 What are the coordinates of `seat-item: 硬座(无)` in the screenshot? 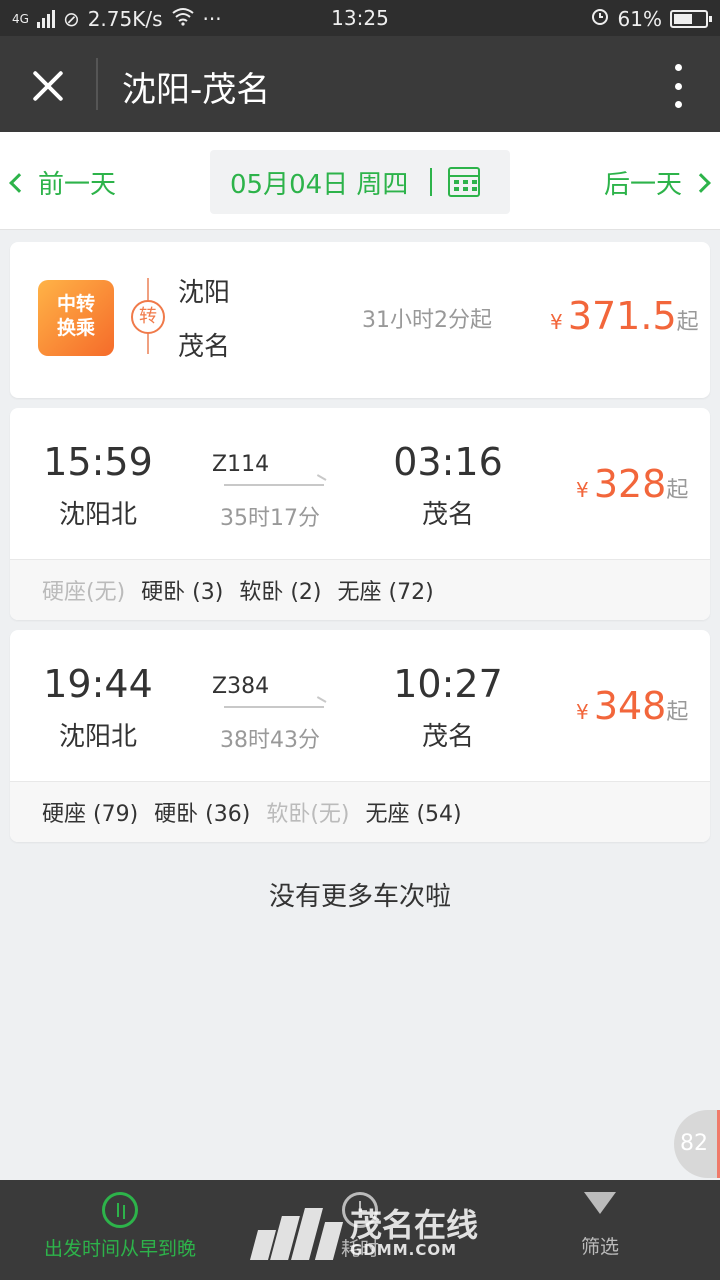 It's located at (84, 592).